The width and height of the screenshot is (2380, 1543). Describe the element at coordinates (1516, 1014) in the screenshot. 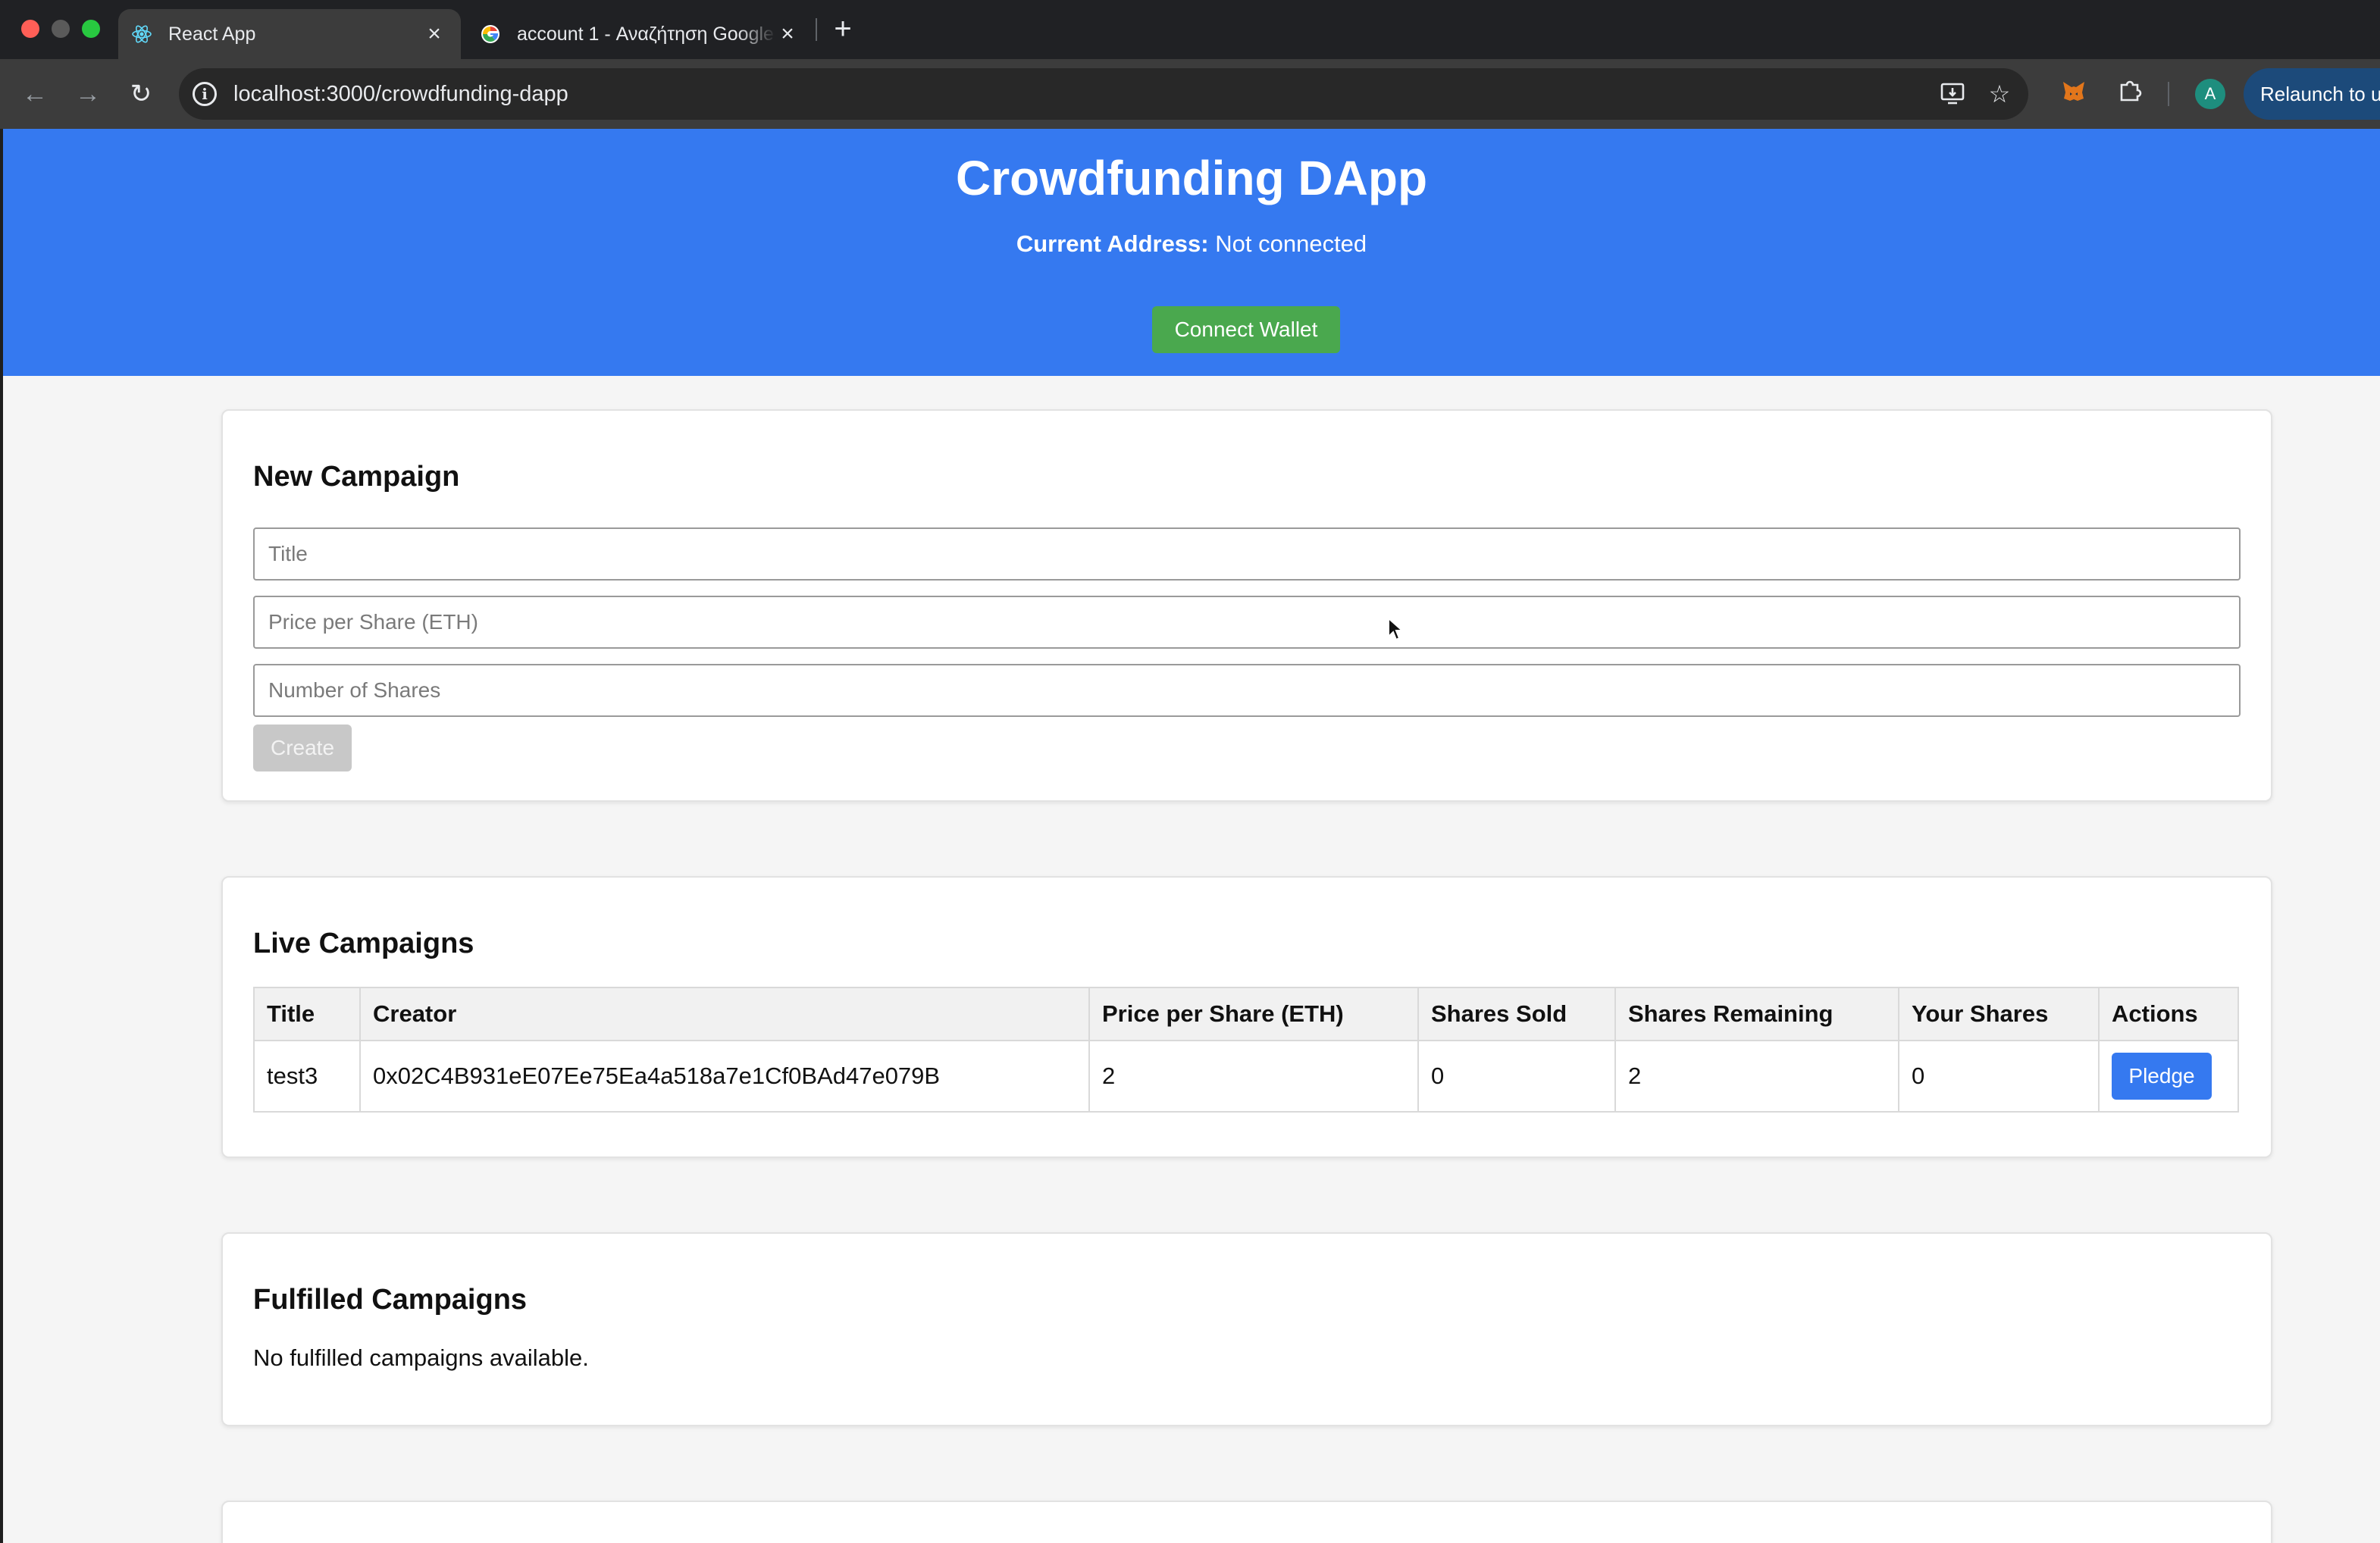

I see `column-header-shares-sold: Shares Sold` at that location.